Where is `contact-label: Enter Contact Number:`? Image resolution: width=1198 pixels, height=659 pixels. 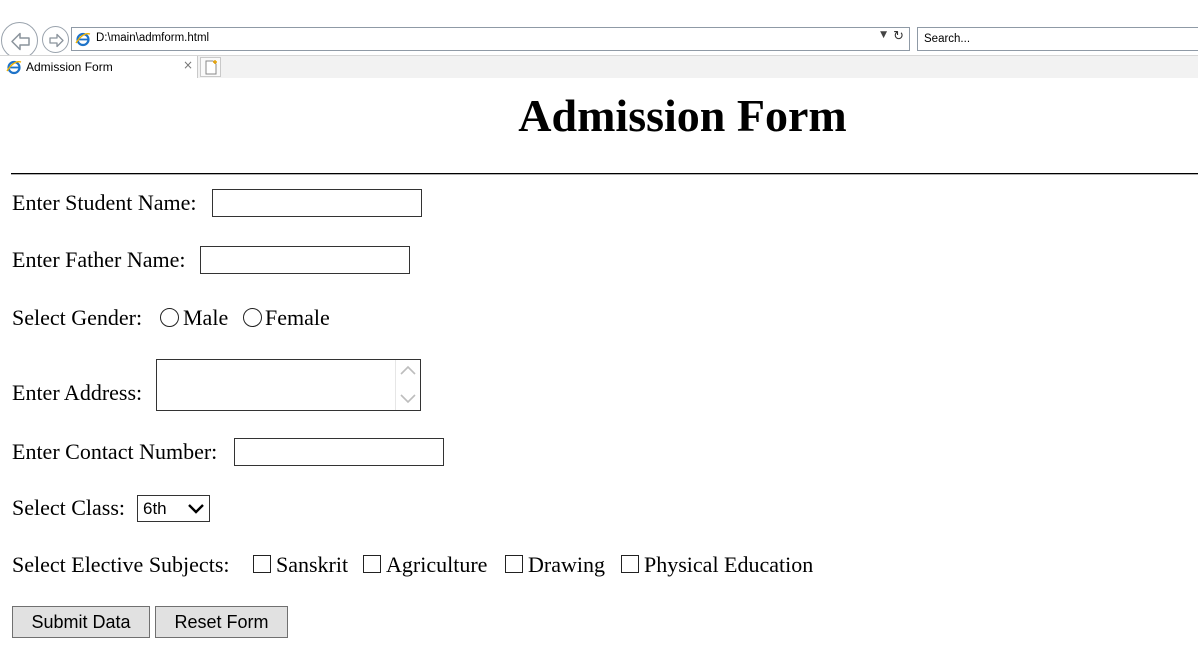
contact-label: Enter Contact Number: is located at coordinates (115, 451).